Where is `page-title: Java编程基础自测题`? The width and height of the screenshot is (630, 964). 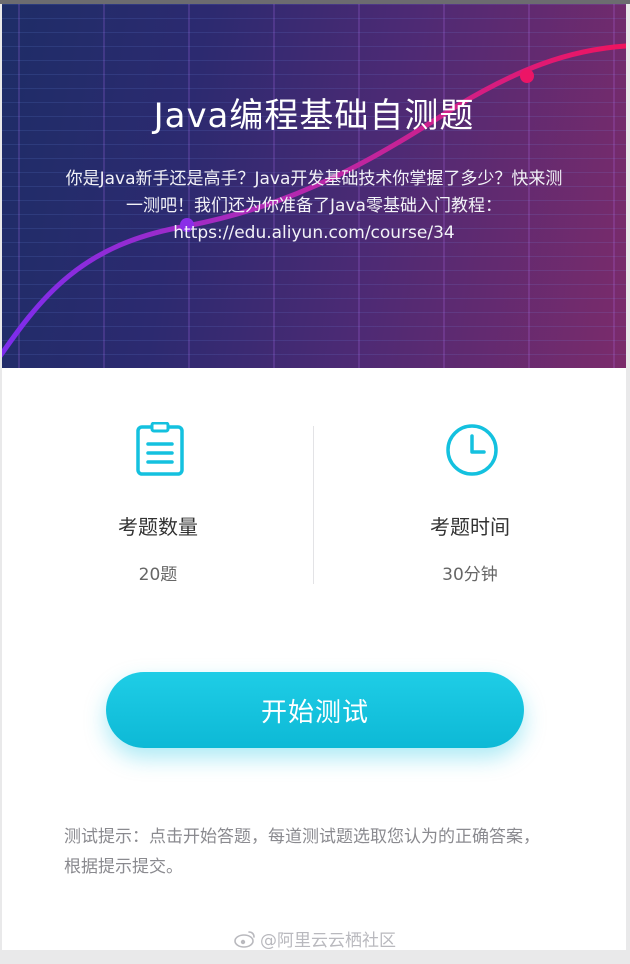 page-title: Java编程基础自测题 is located at coordinates (314, 116).